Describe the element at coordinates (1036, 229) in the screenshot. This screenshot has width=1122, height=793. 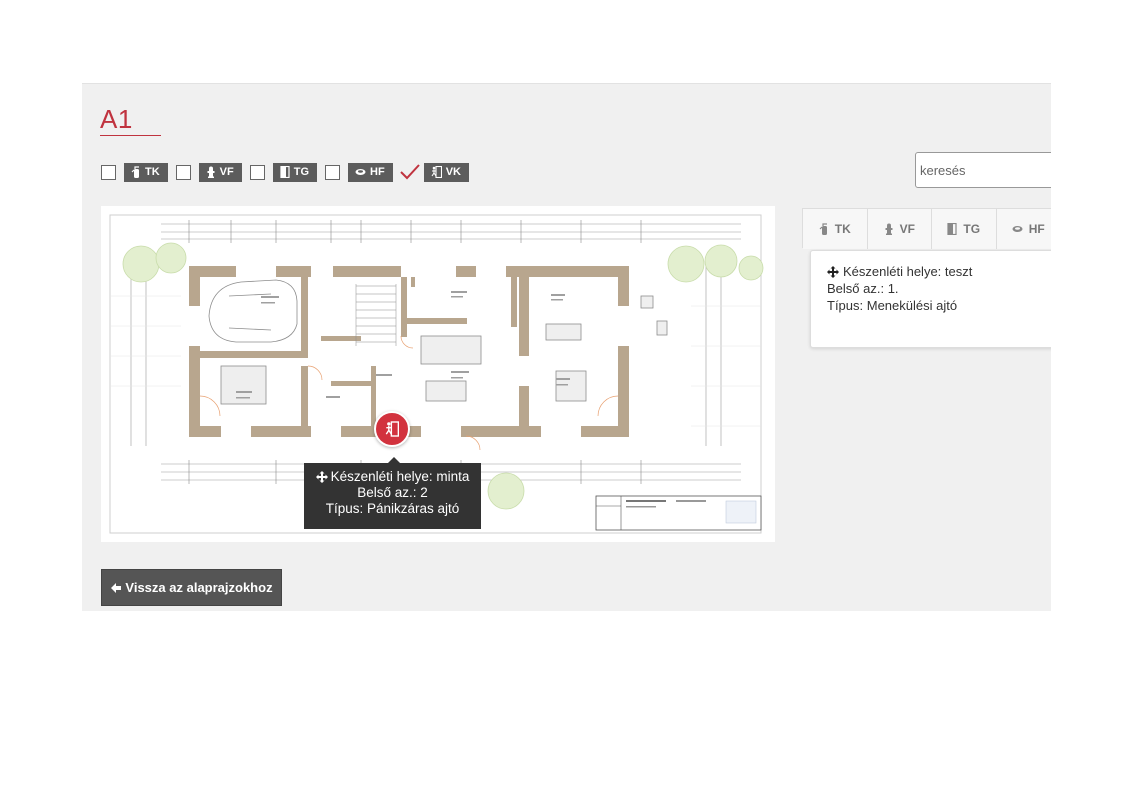
I see `tab-hf-label: HF` at that location.